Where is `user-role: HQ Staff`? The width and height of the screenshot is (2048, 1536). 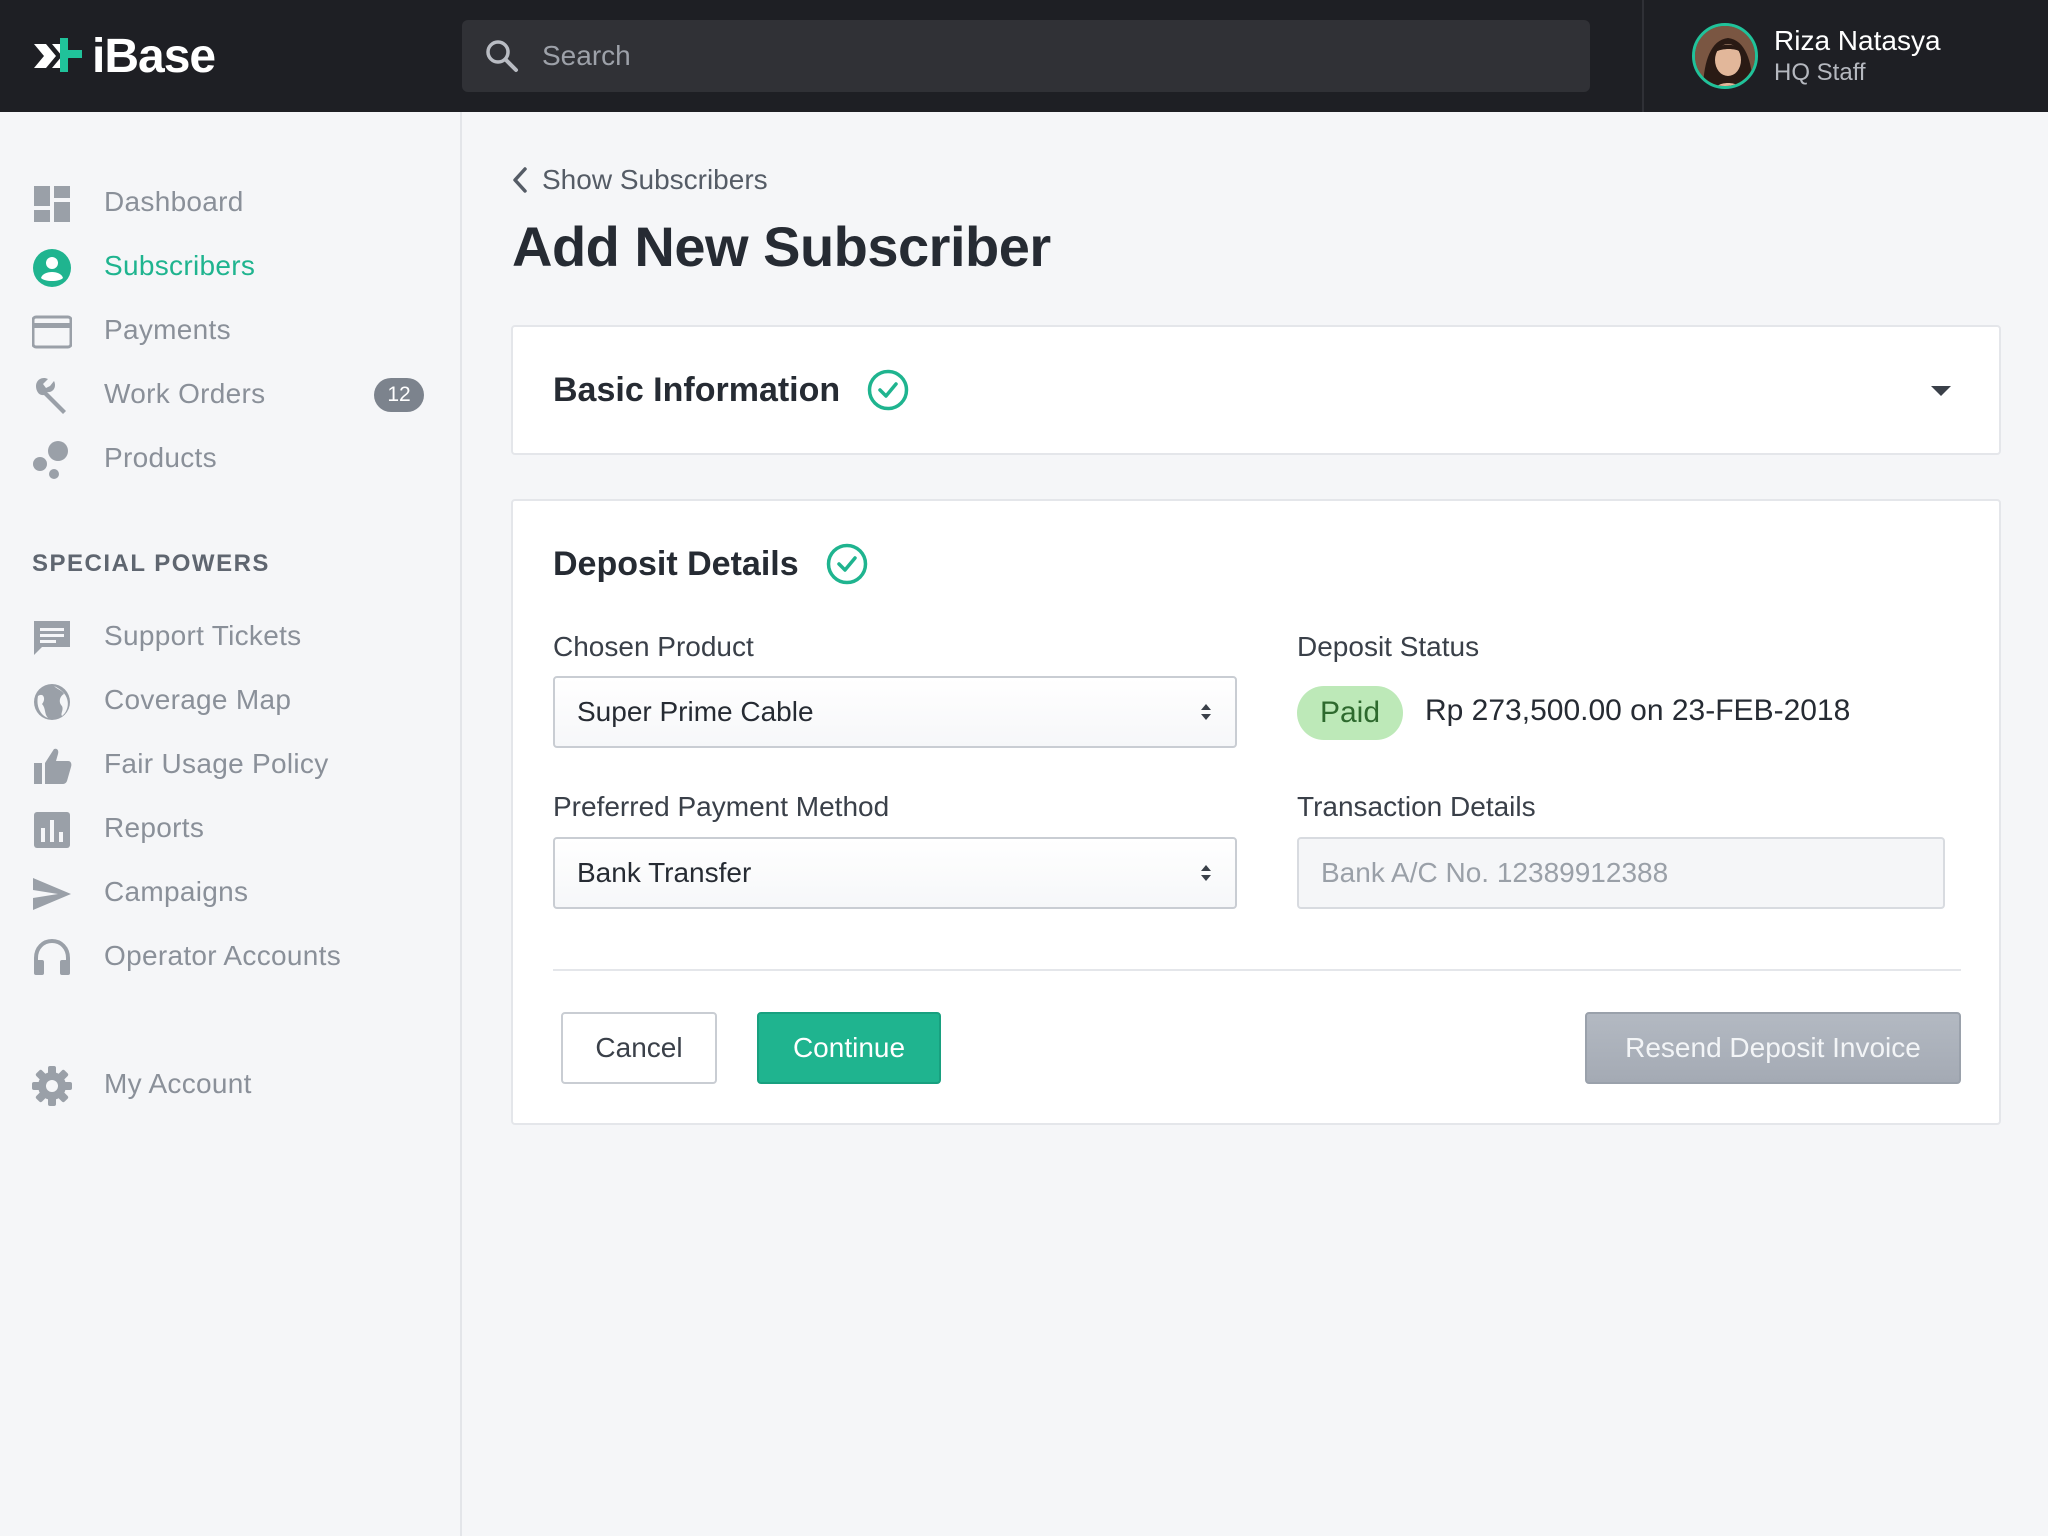
user-role: HQ Staff is located at coordinates (1820, 72).